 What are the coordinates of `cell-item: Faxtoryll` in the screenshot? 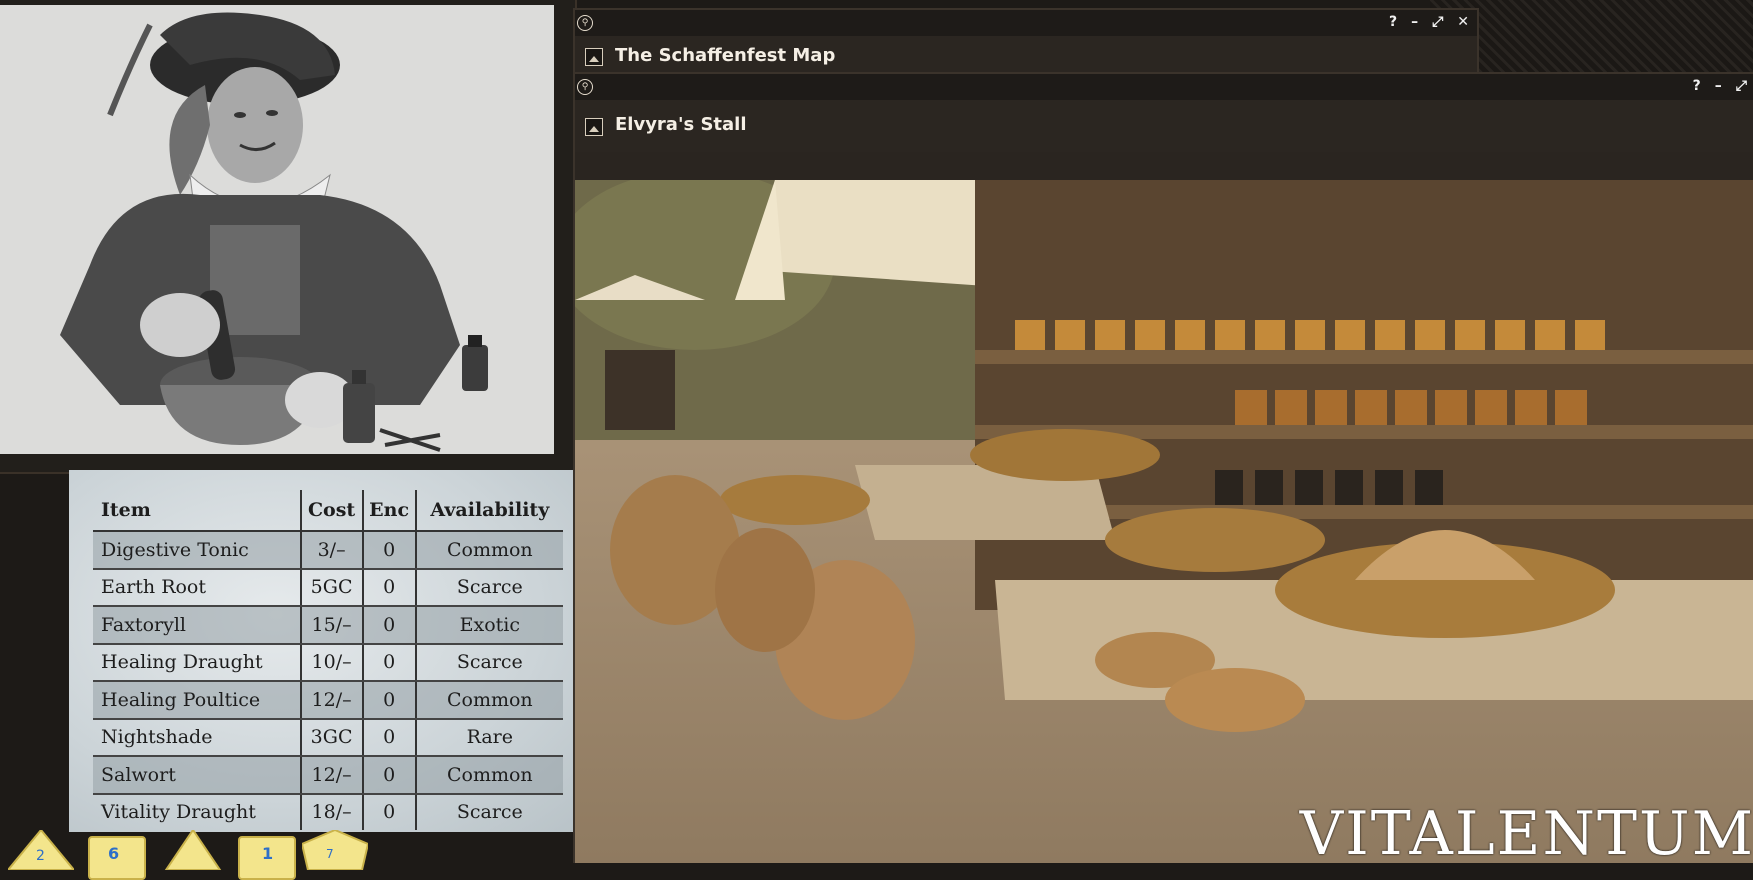 It's located at (197, 625).